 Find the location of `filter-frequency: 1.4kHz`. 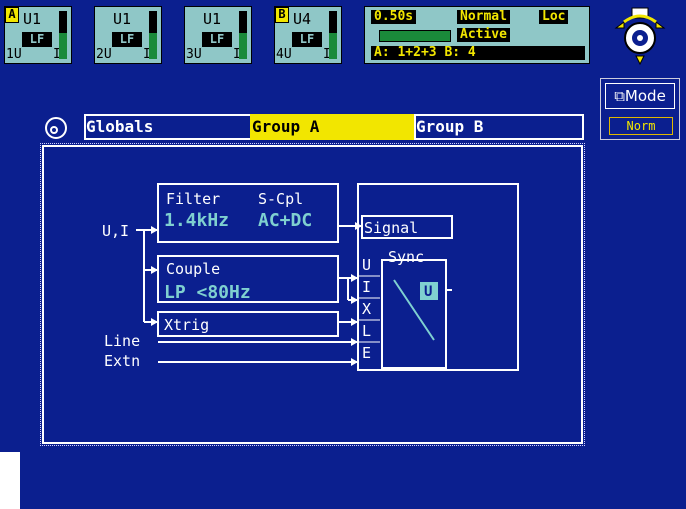

filter-frequency: 1.4kHz is located at coordinates (196, 220).